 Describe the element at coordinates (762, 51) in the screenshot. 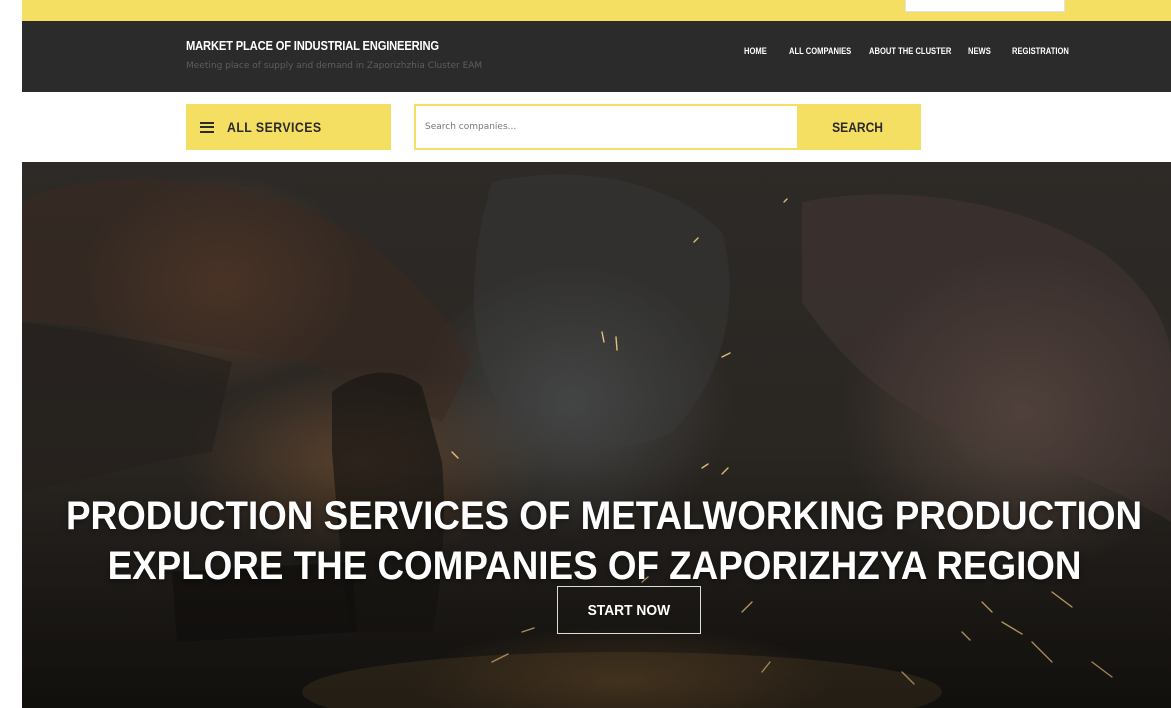

I see `nav-item-home: HOME` at that location.